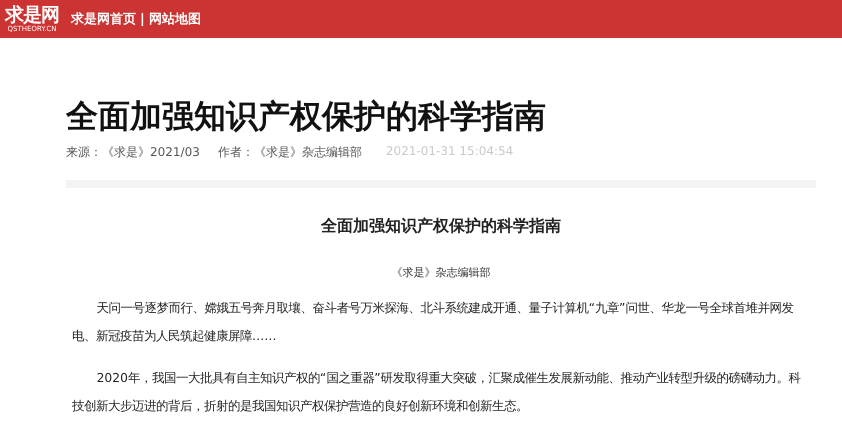 The image size is (842, 439). Describe the element at coordinates (441, 272) in the screenshot. I see `byline: 《求是》杂志编辑部` at that location.